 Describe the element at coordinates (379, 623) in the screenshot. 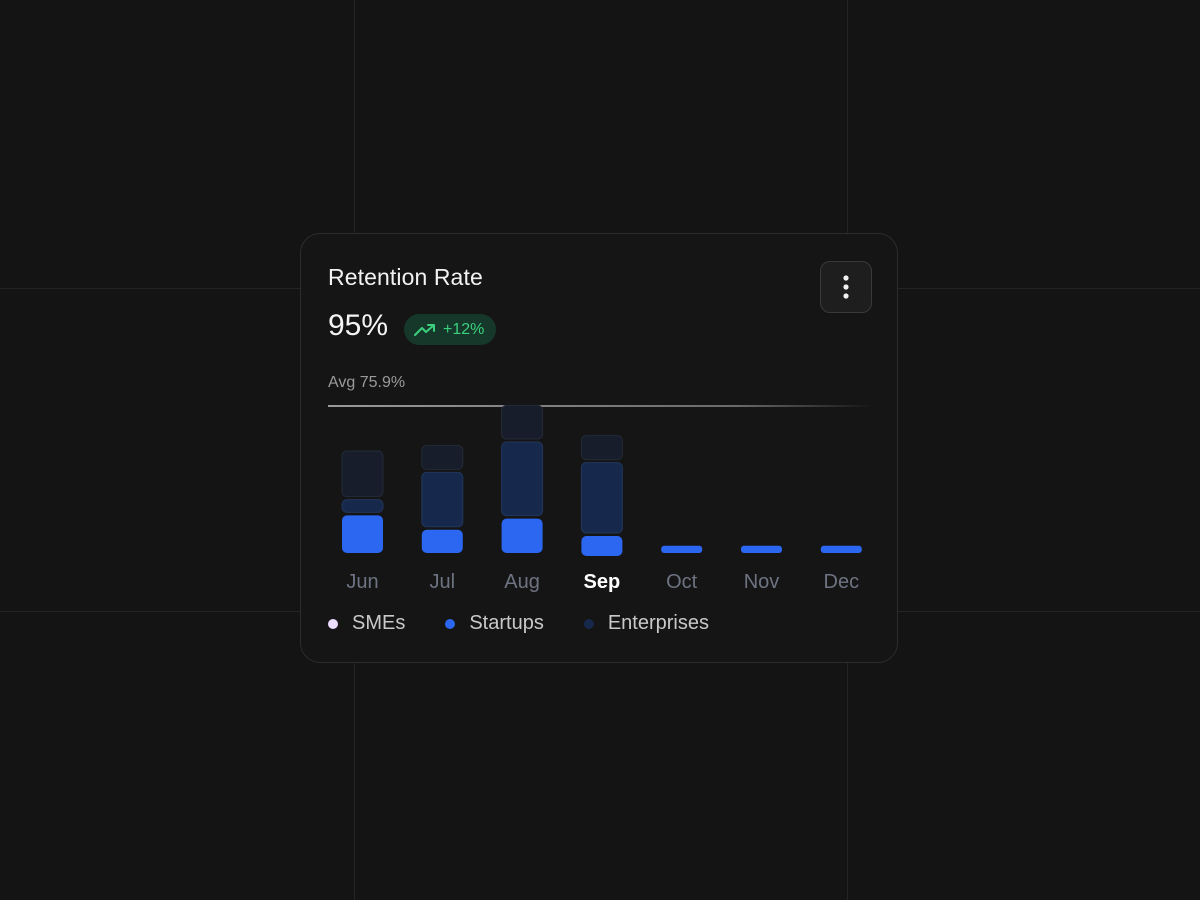

I see `legend-label: SMEs` at that location.